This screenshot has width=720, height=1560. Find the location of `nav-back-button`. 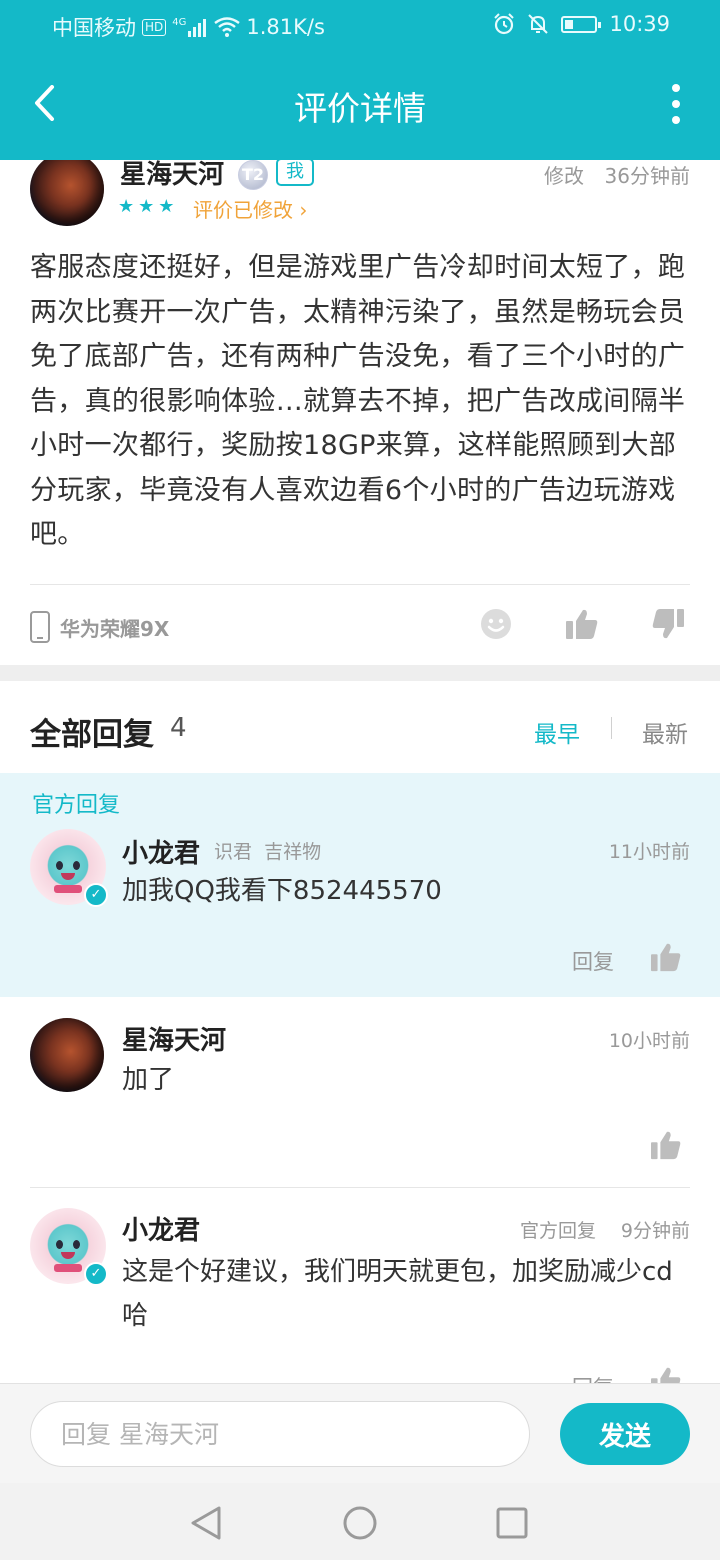

nav-back-button is located at coordinates (206, 1523).